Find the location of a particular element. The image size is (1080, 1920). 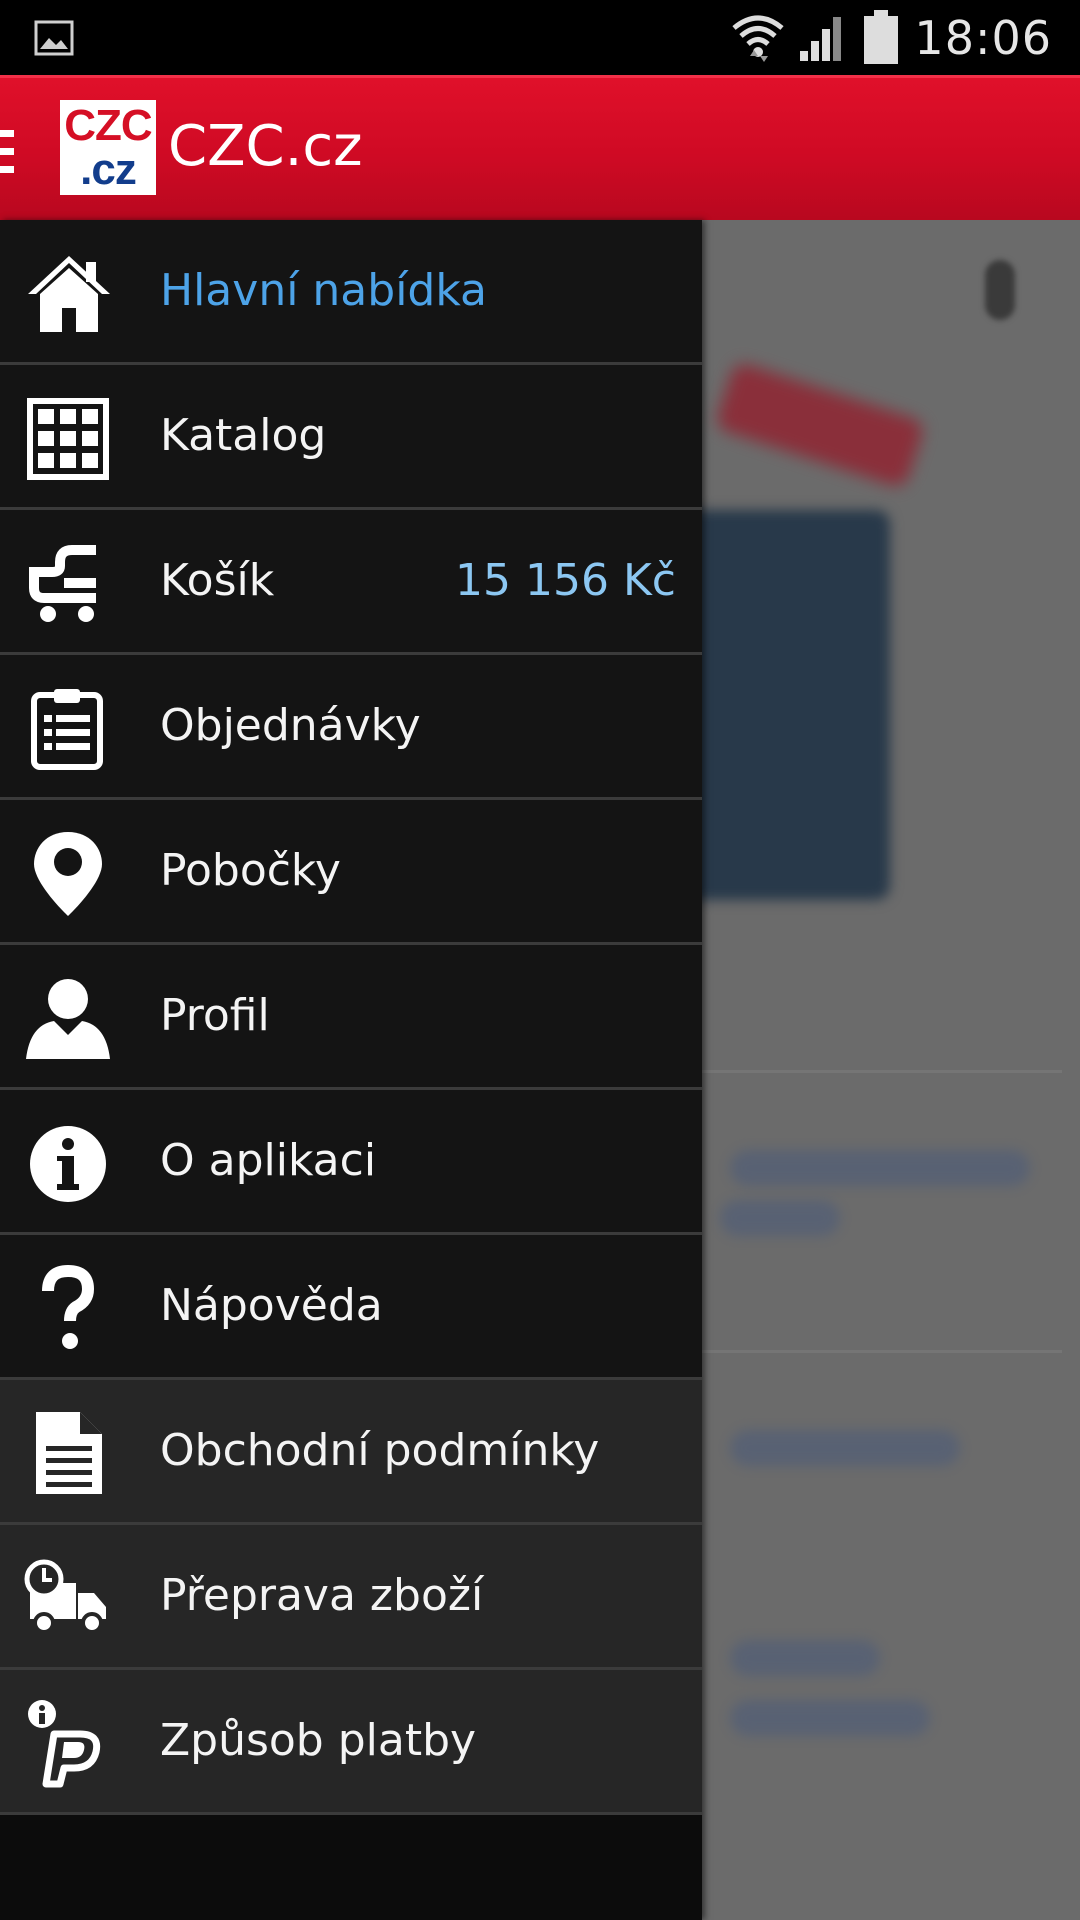

drawer-item-label: Profil is located at coordinates (215, 1015).